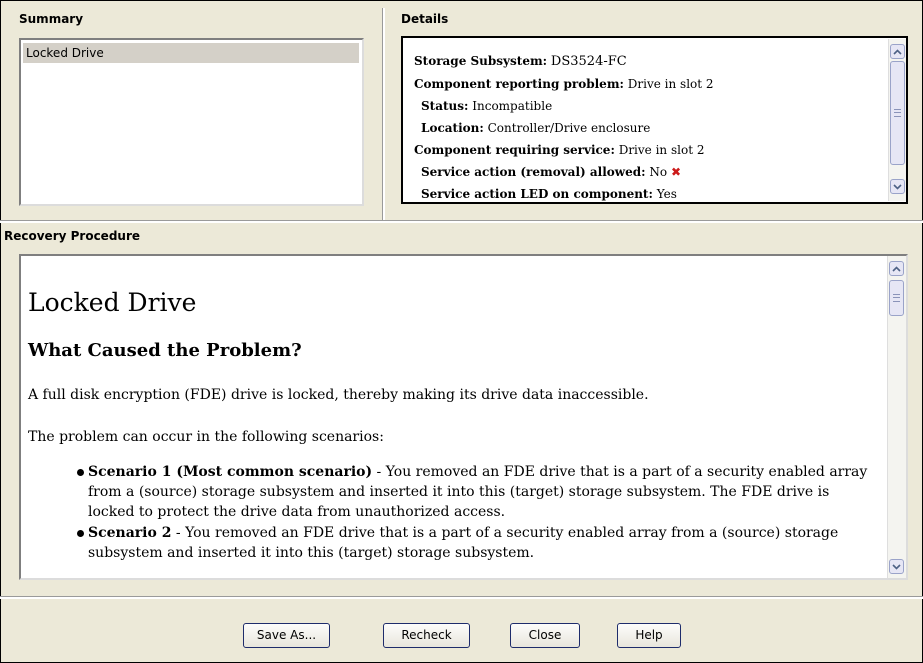 The image size is (923, 663). What do you see at coordinates (165, 350) in the screenshot?
I see `doc-heading: What Caused the Problem?` at bounding box center [165, 350].